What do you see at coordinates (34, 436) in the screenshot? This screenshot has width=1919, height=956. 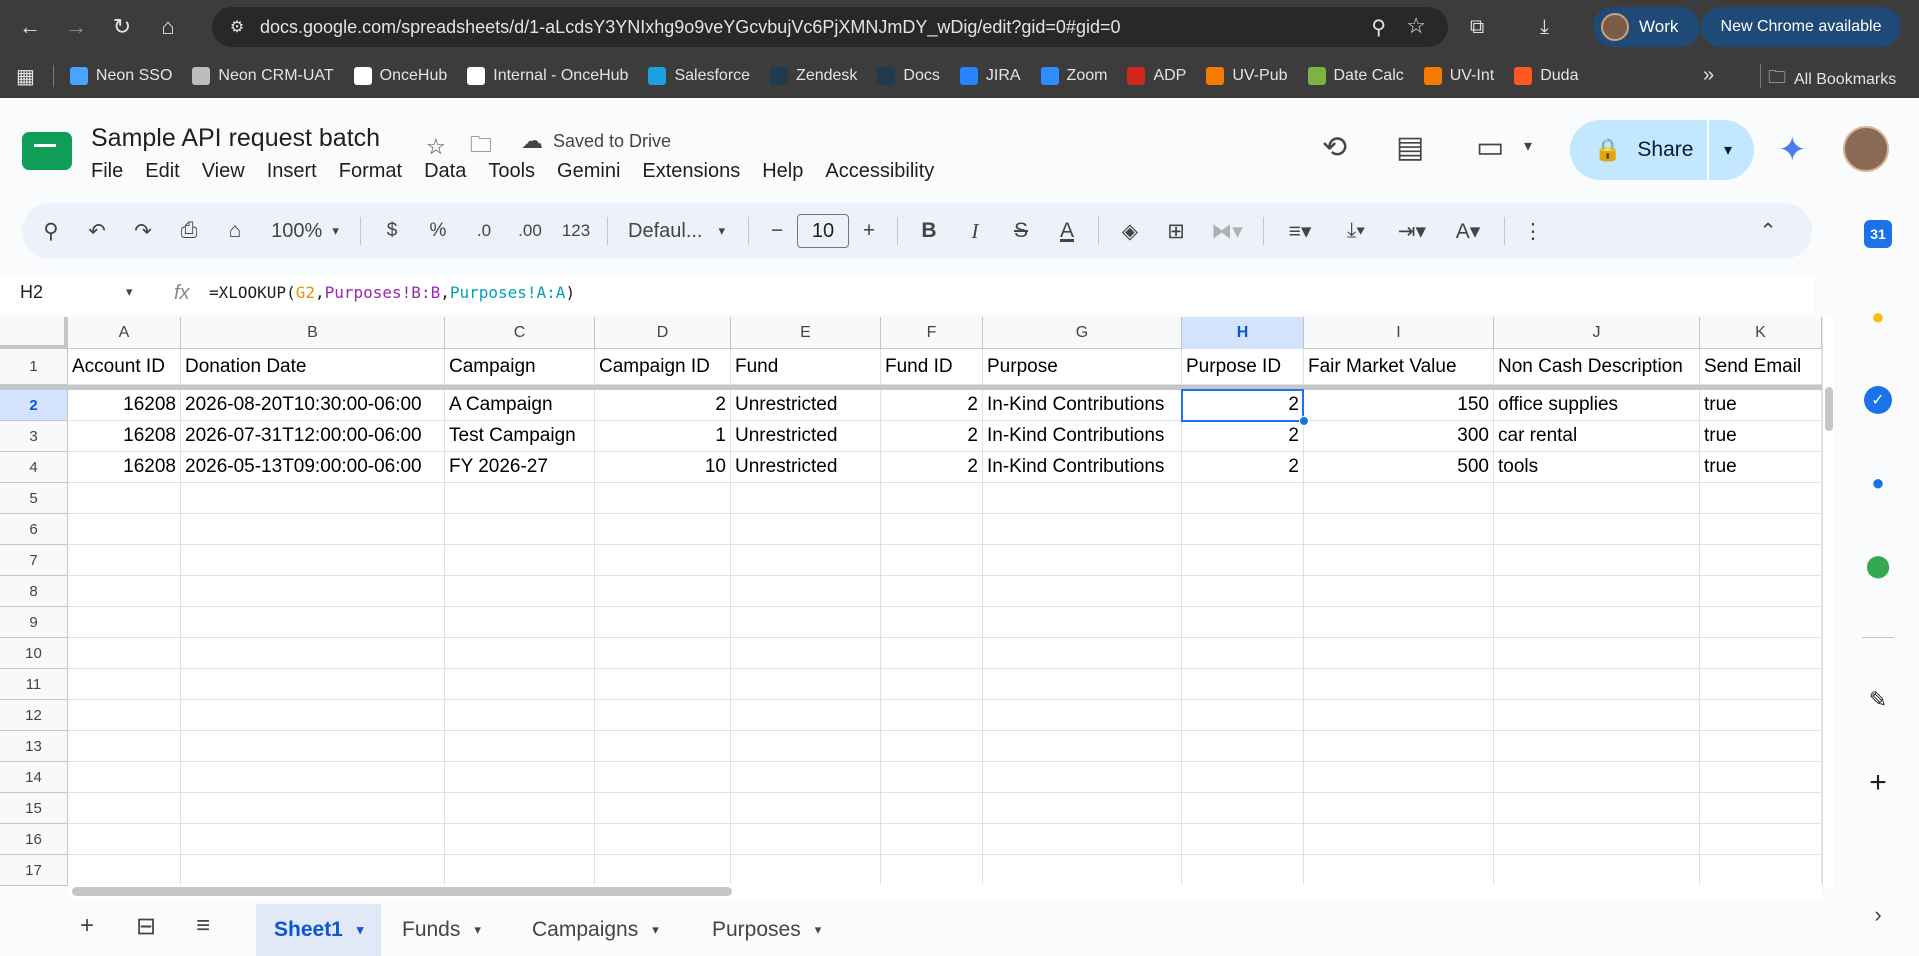 I see `row-header: 3` at bounding box center [34, 436].